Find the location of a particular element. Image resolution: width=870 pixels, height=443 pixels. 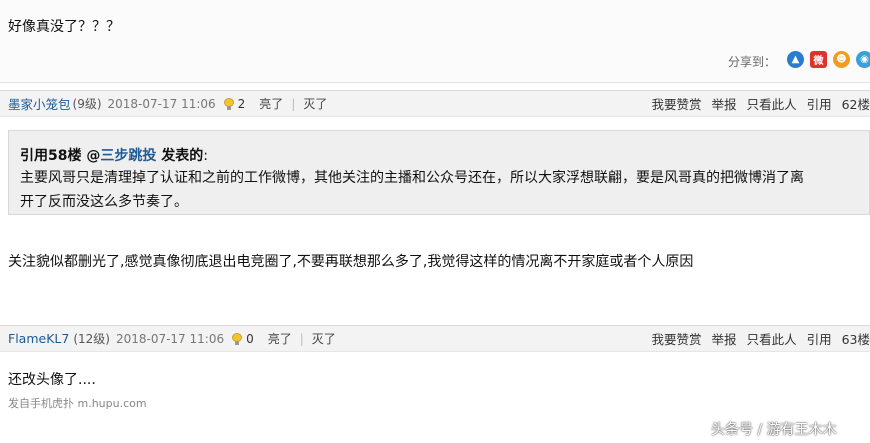

quote-header: 引用58楼 @三步跳投 发表的: is located at coordinates (114, 155).